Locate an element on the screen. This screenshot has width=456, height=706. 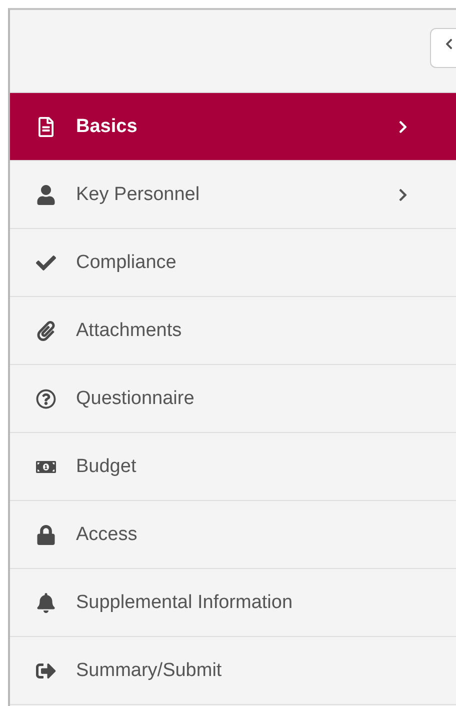
document-icon is located at coordinates (46, 126).